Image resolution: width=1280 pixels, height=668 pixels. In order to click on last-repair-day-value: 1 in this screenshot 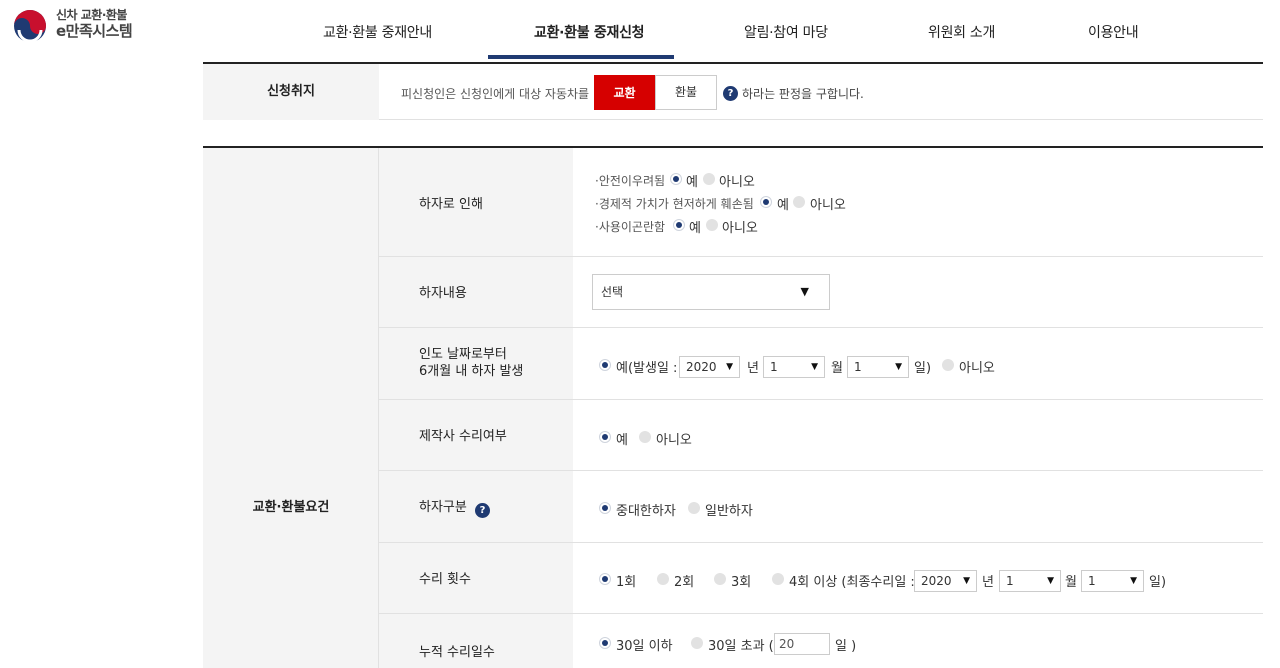, I will do `click(1092, 581)`.